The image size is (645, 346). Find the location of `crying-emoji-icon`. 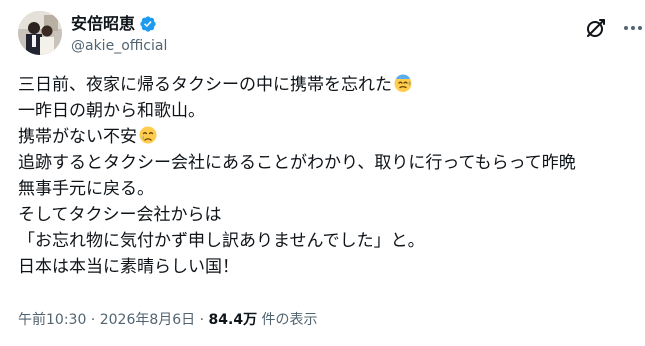

crying-emoji-icon is located at coordinates (148, 135).